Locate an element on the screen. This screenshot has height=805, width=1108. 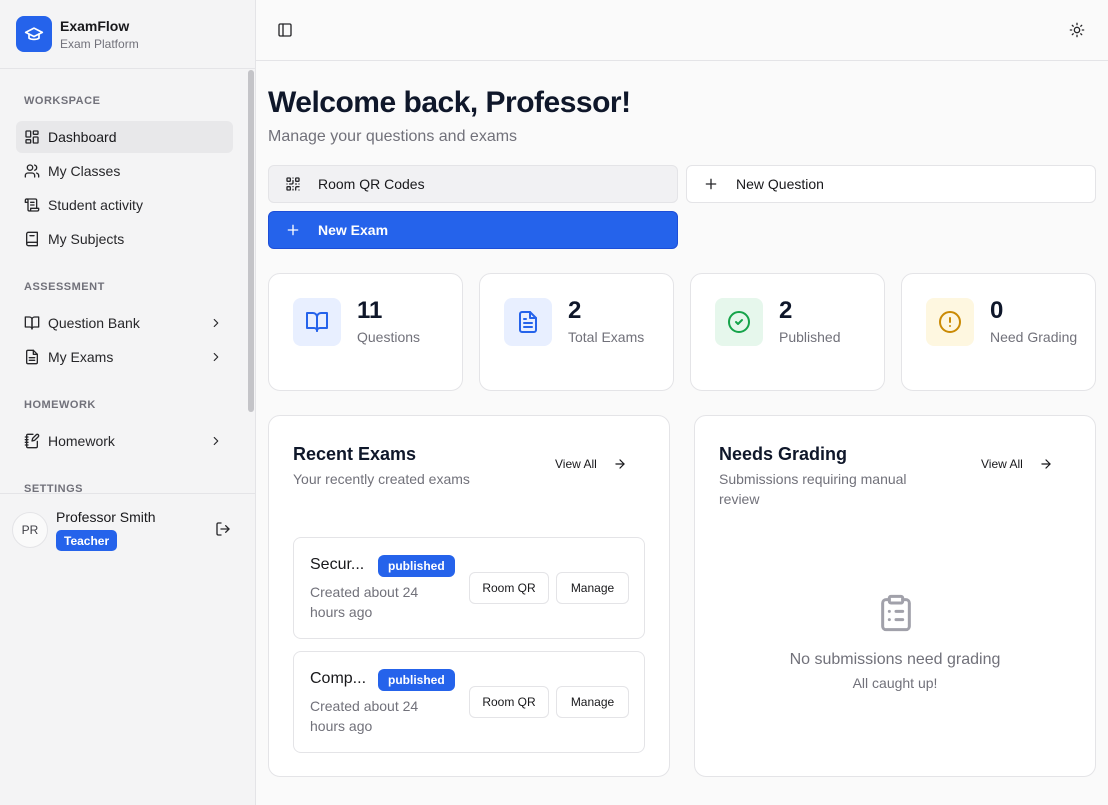
sidebar-item-student-activity: Student activity is located at coordinates (124, 205).